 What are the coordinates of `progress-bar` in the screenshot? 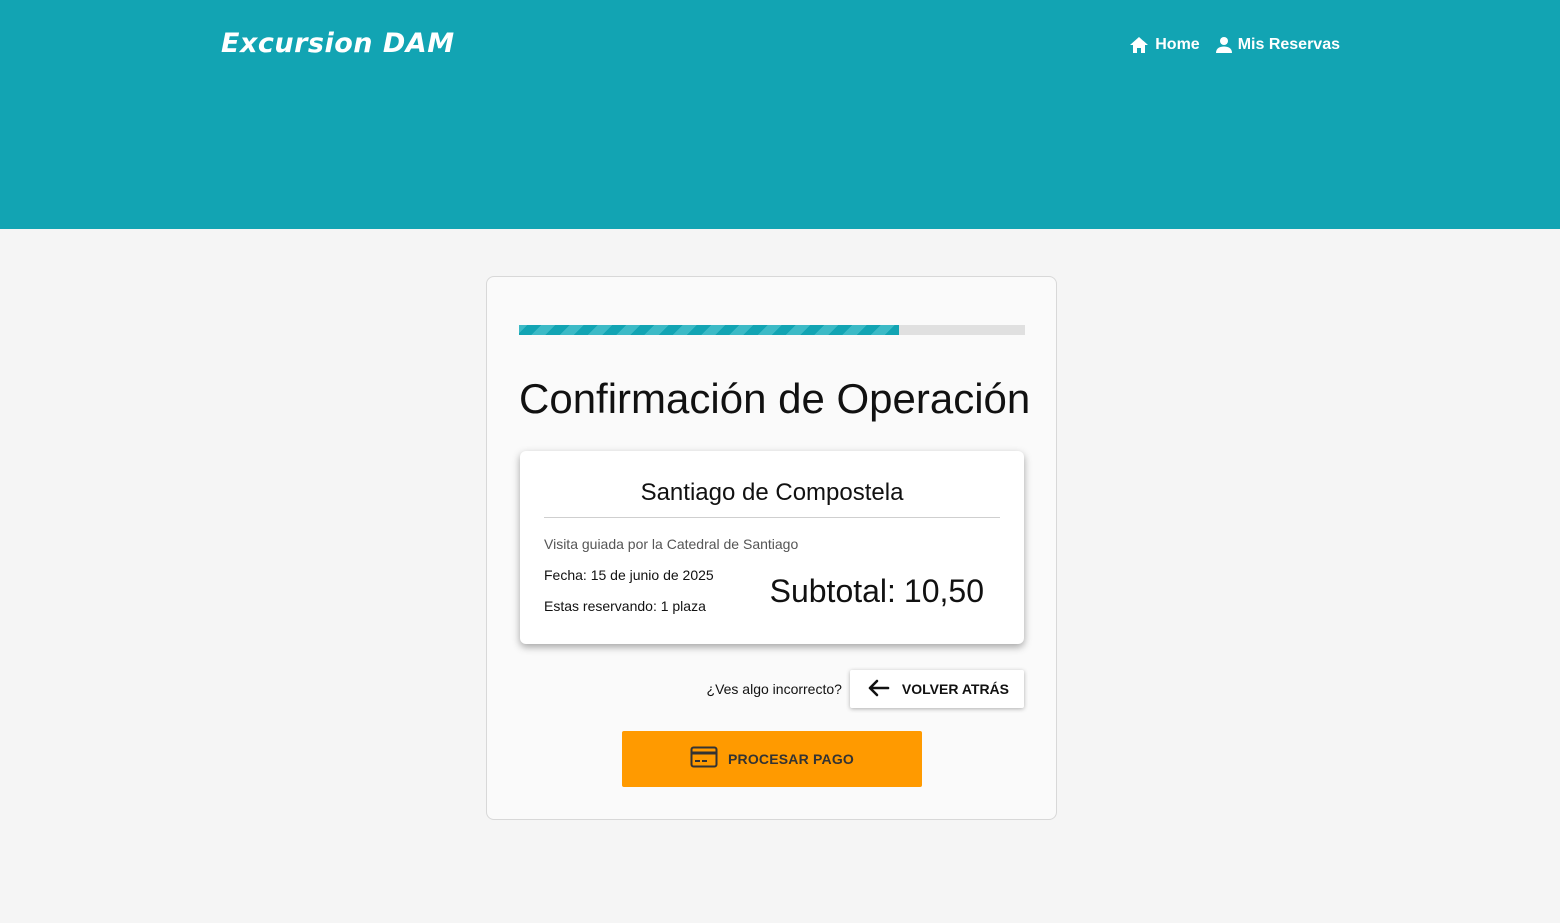 It's located at (772, 330).